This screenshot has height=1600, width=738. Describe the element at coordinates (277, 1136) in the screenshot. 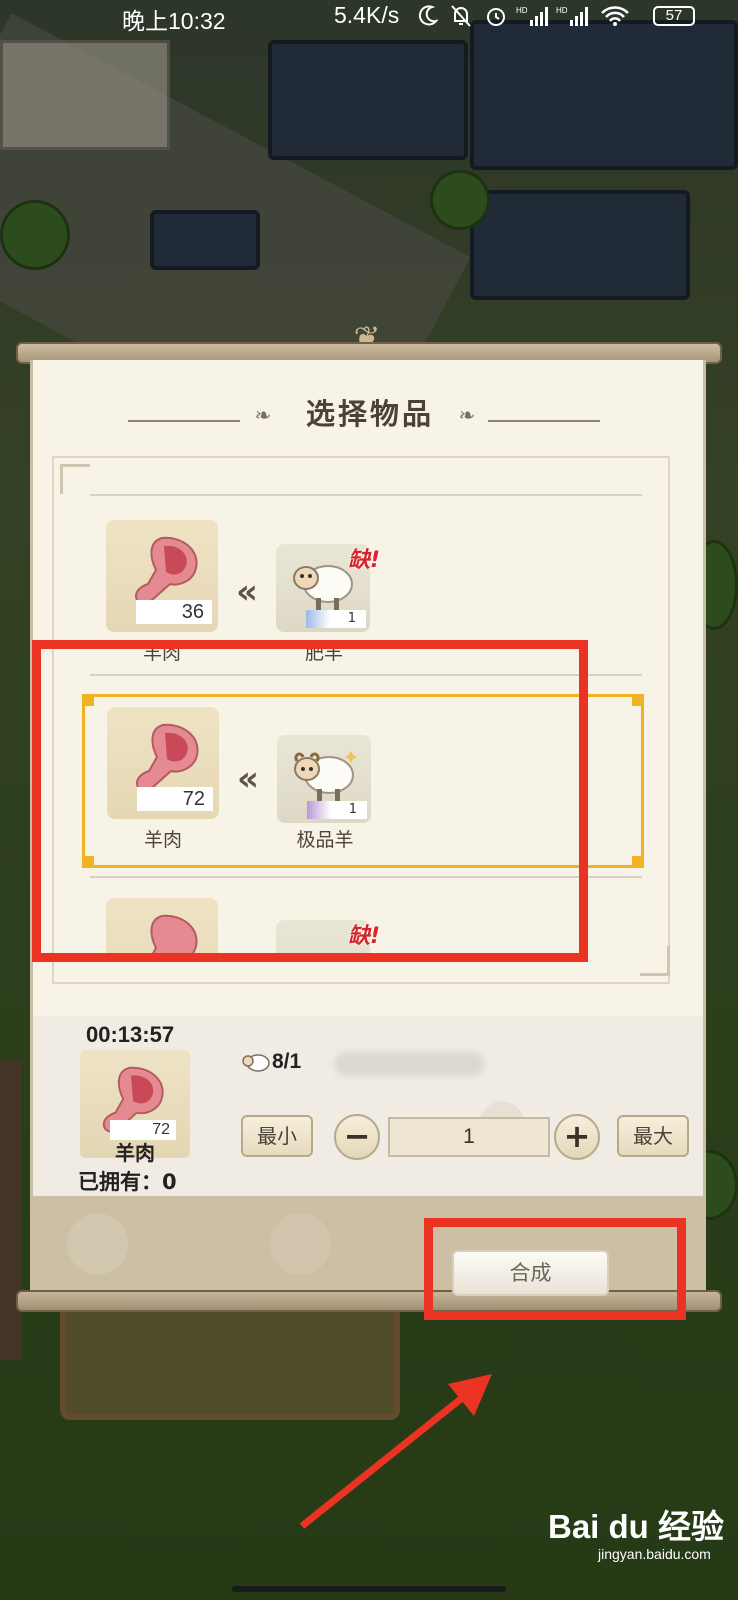

I see `min-button: 最小` at that location.